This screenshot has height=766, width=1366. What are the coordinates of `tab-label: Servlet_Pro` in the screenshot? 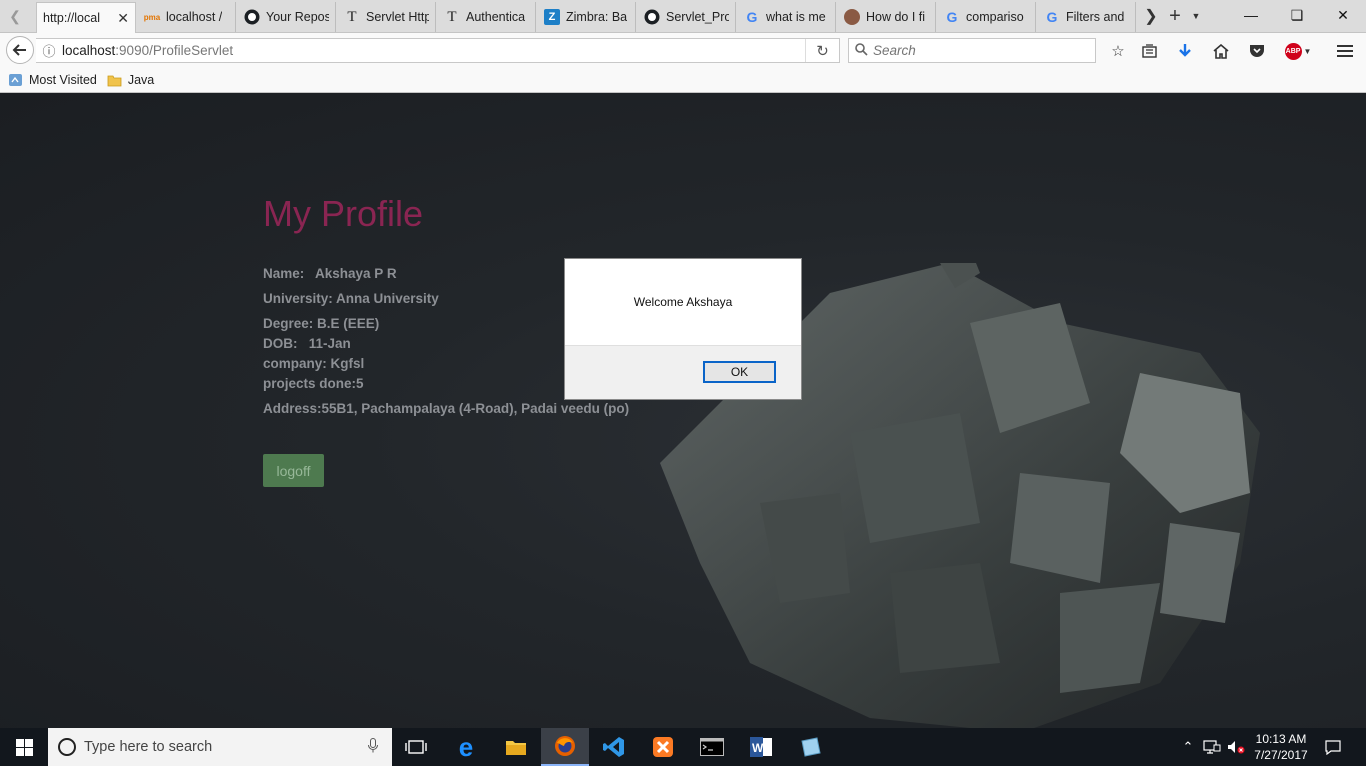 It's located at (697, 17).